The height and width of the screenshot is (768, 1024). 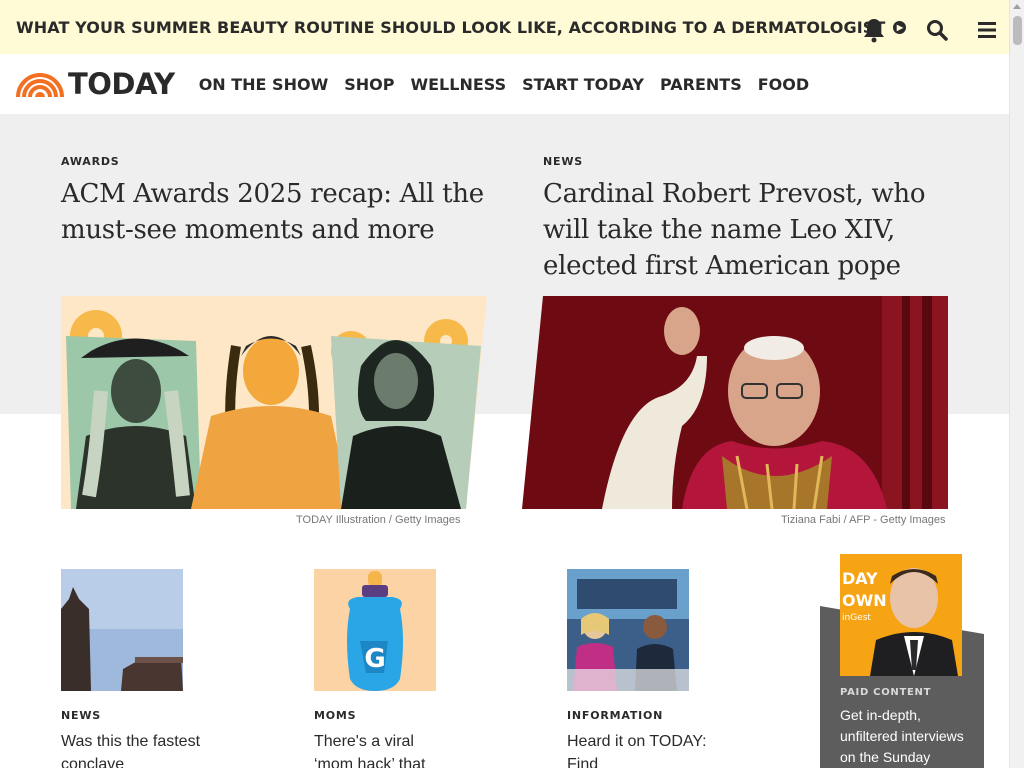 I want to click on logo-text: TODAY, so click(x=121, y=84).